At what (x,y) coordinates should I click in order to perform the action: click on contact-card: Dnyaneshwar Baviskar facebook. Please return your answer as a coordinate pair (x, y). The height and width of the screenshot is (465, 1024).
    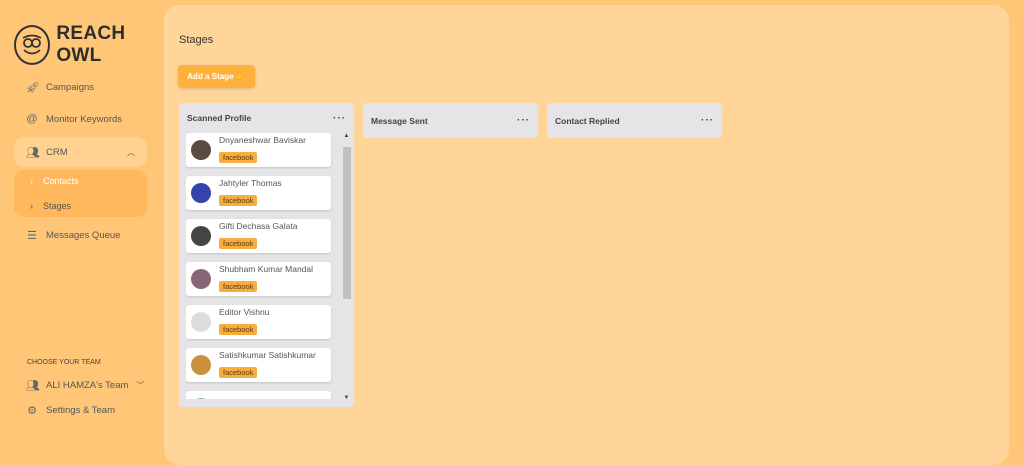
    Looking at the image, I should click on (258, 150).